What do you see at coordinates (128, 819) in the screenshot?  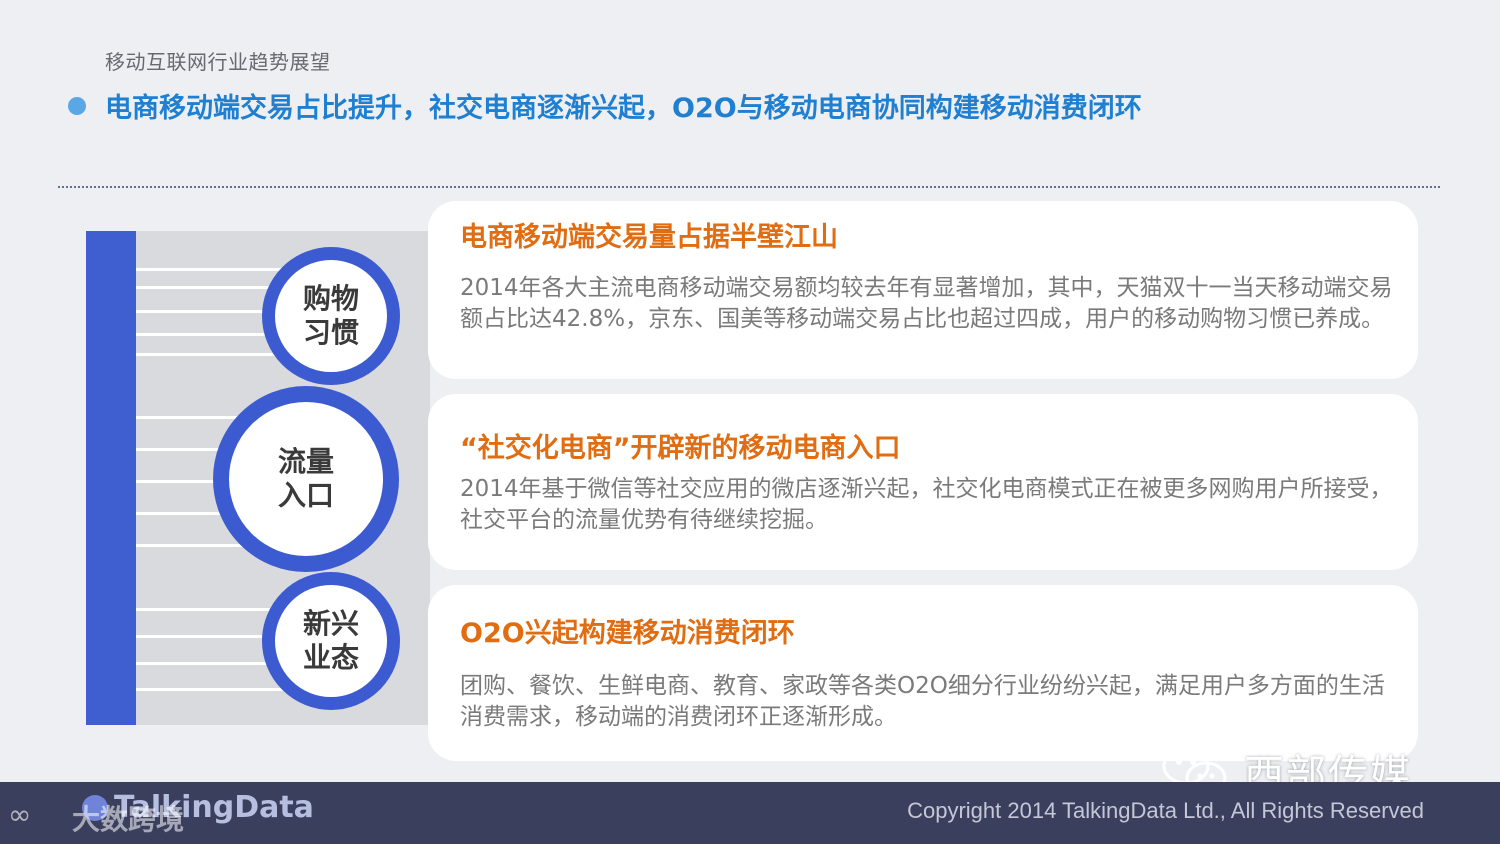 I see `watermark-text: 大数跨境` at bounding box center [128, 819].